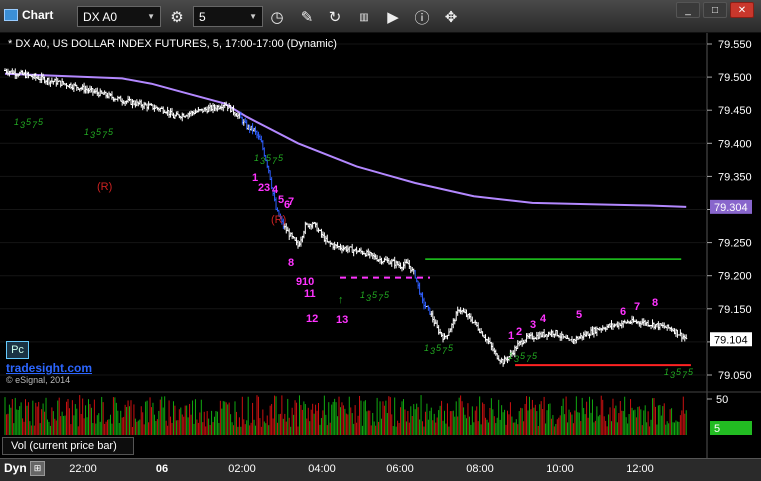 This screenshot has width=761, height=481. What do you see at coordinates (119, 16) in the screenshot?
I see `symbol-input: DX A0 ▼` at bounding box center [119, 16].